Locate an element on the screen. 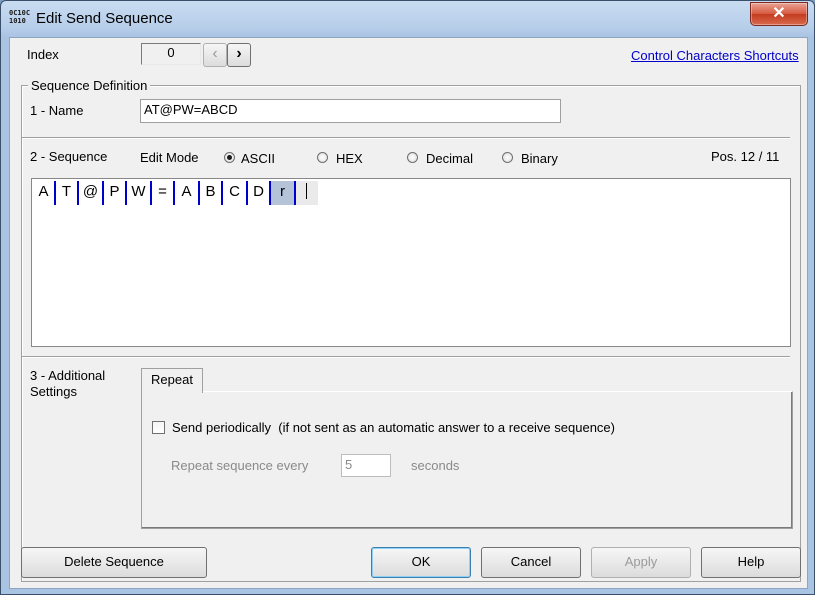 The image size is (815, 595). text-caret is located at coordinates (307, 193).